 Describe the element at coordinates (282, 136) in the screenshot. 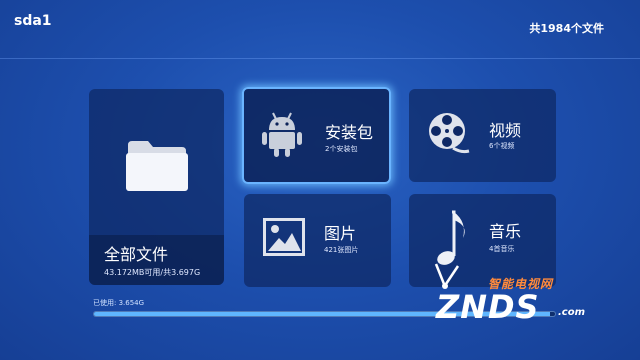

I see `android-icon` at that location.